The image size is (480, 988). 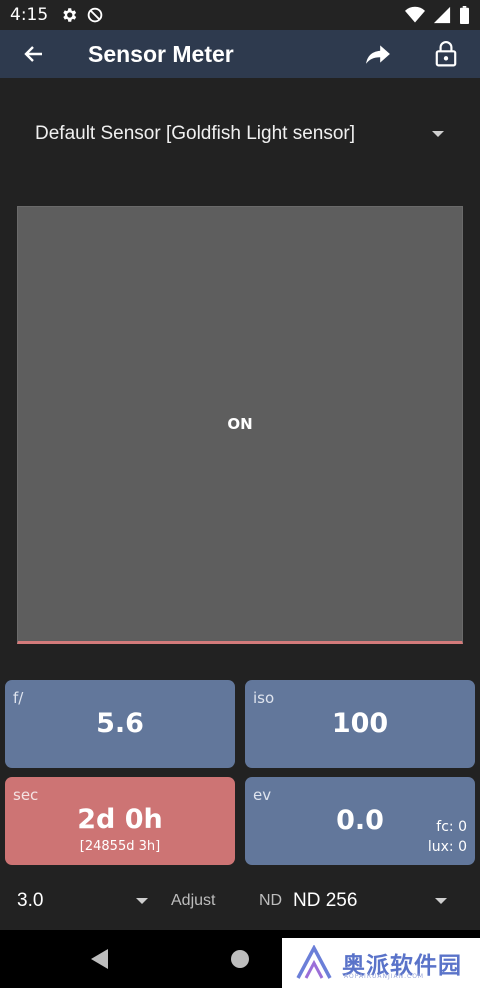 I want to click on shutter-card: sec 2d 0h [24855d 3h], so click(x=120, y=821).